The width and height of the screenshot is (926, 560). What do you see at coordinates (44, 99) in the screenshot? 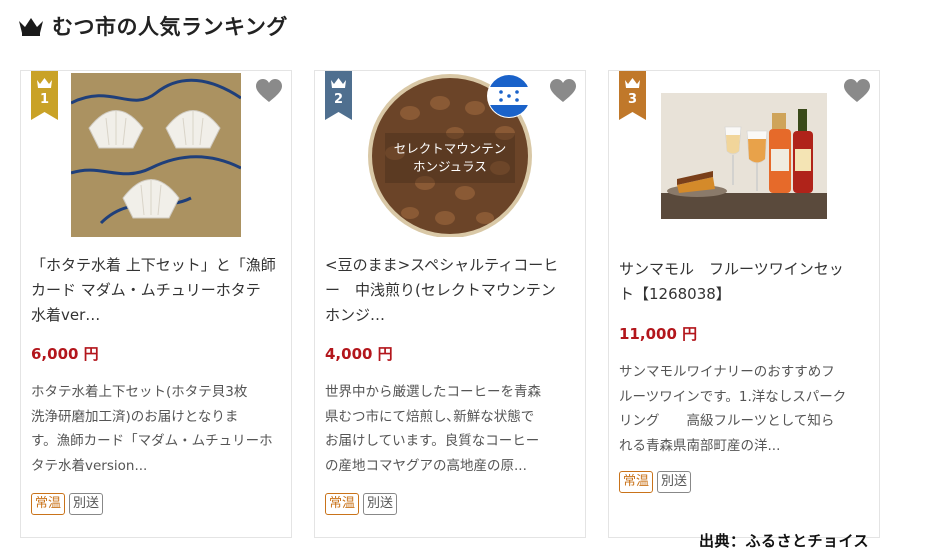
I see `rank-number: 1` at bounding box center [44, 99].